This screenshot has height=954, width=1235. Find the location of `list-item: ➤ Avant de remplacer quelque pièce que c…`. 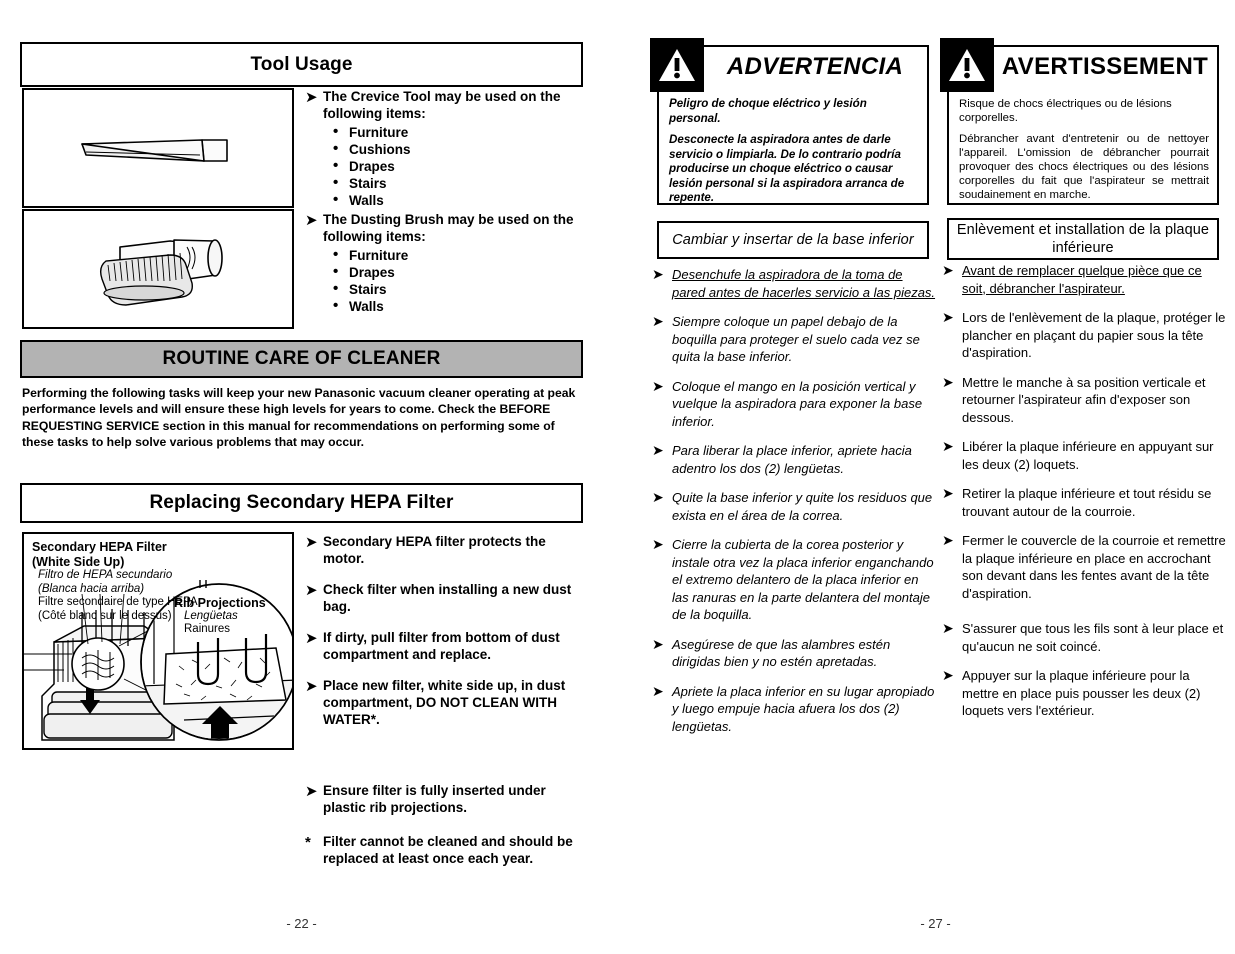

list-item: ➤ Avant de remplacer quelque pièce que c… is located at coordinates (1084, 279).